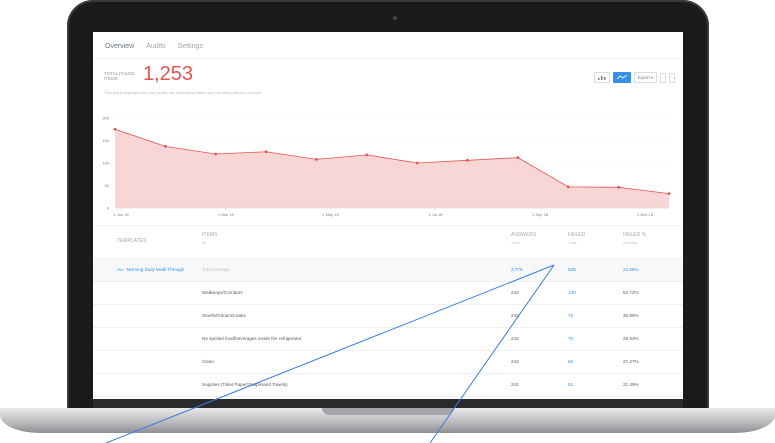 The height and width of the screenshot is (443, 775). I want to click on bar-chart-toggle, so click(601, 77).